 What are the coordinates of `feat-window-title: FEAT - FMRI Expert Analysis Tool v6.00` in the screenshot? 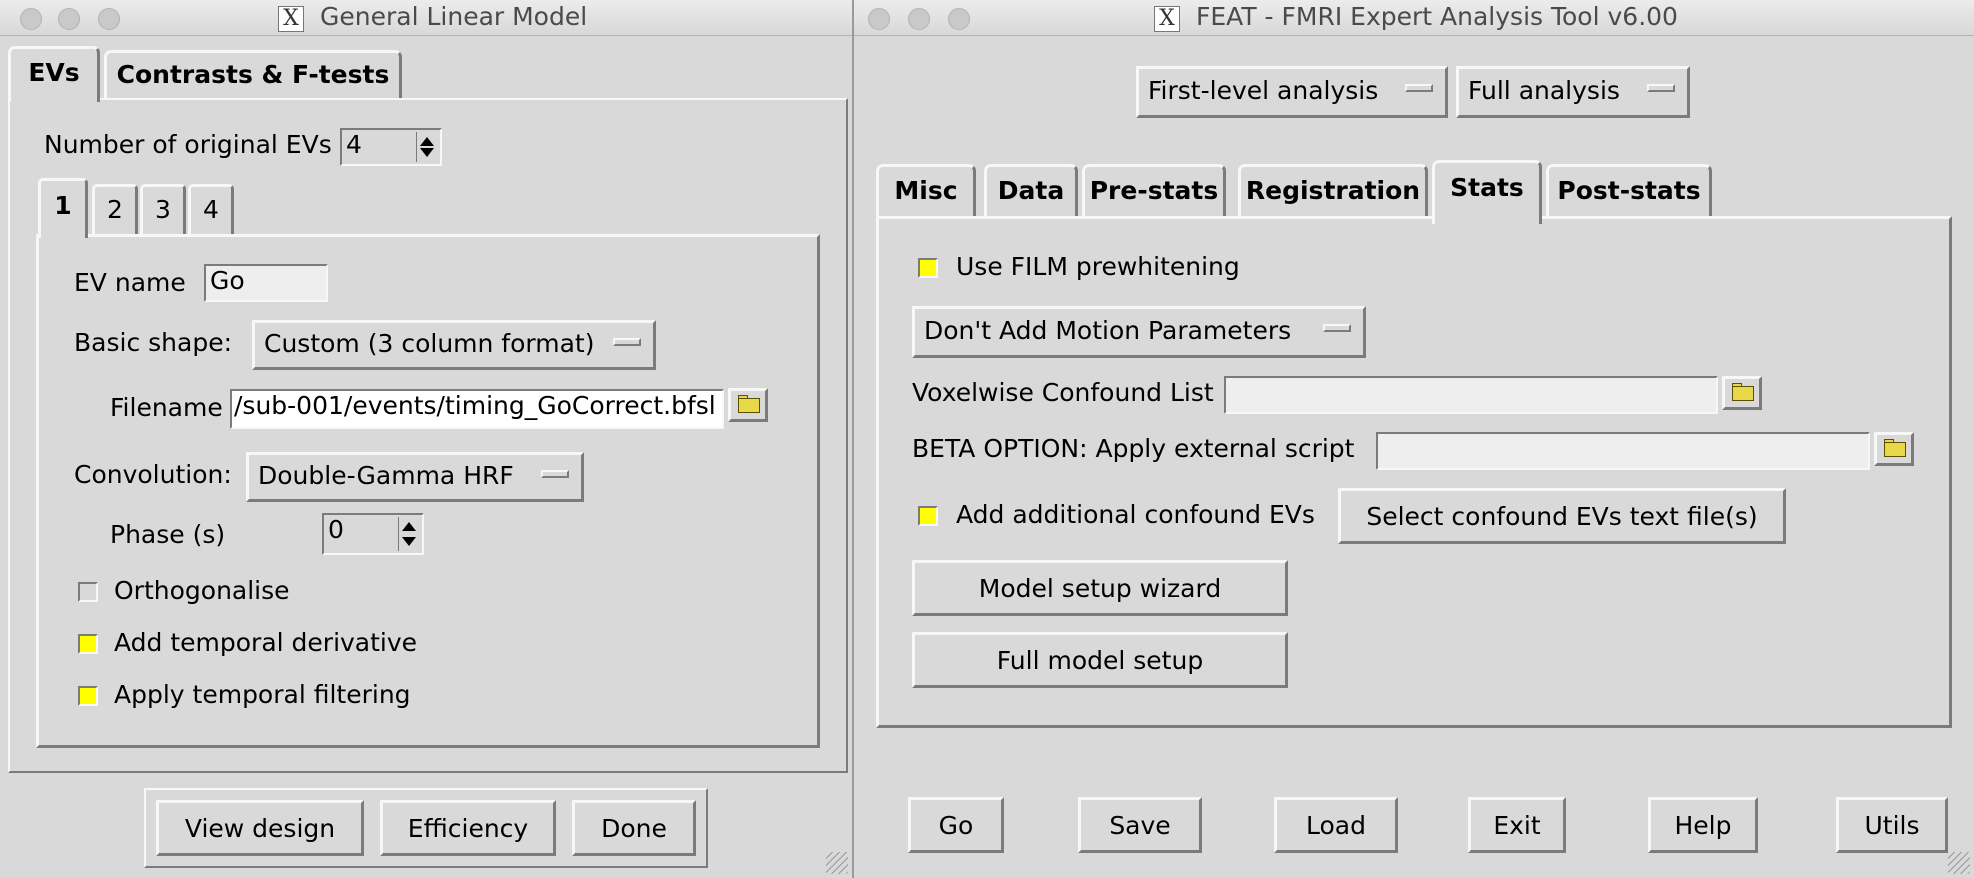 It's located at (1437, 16).